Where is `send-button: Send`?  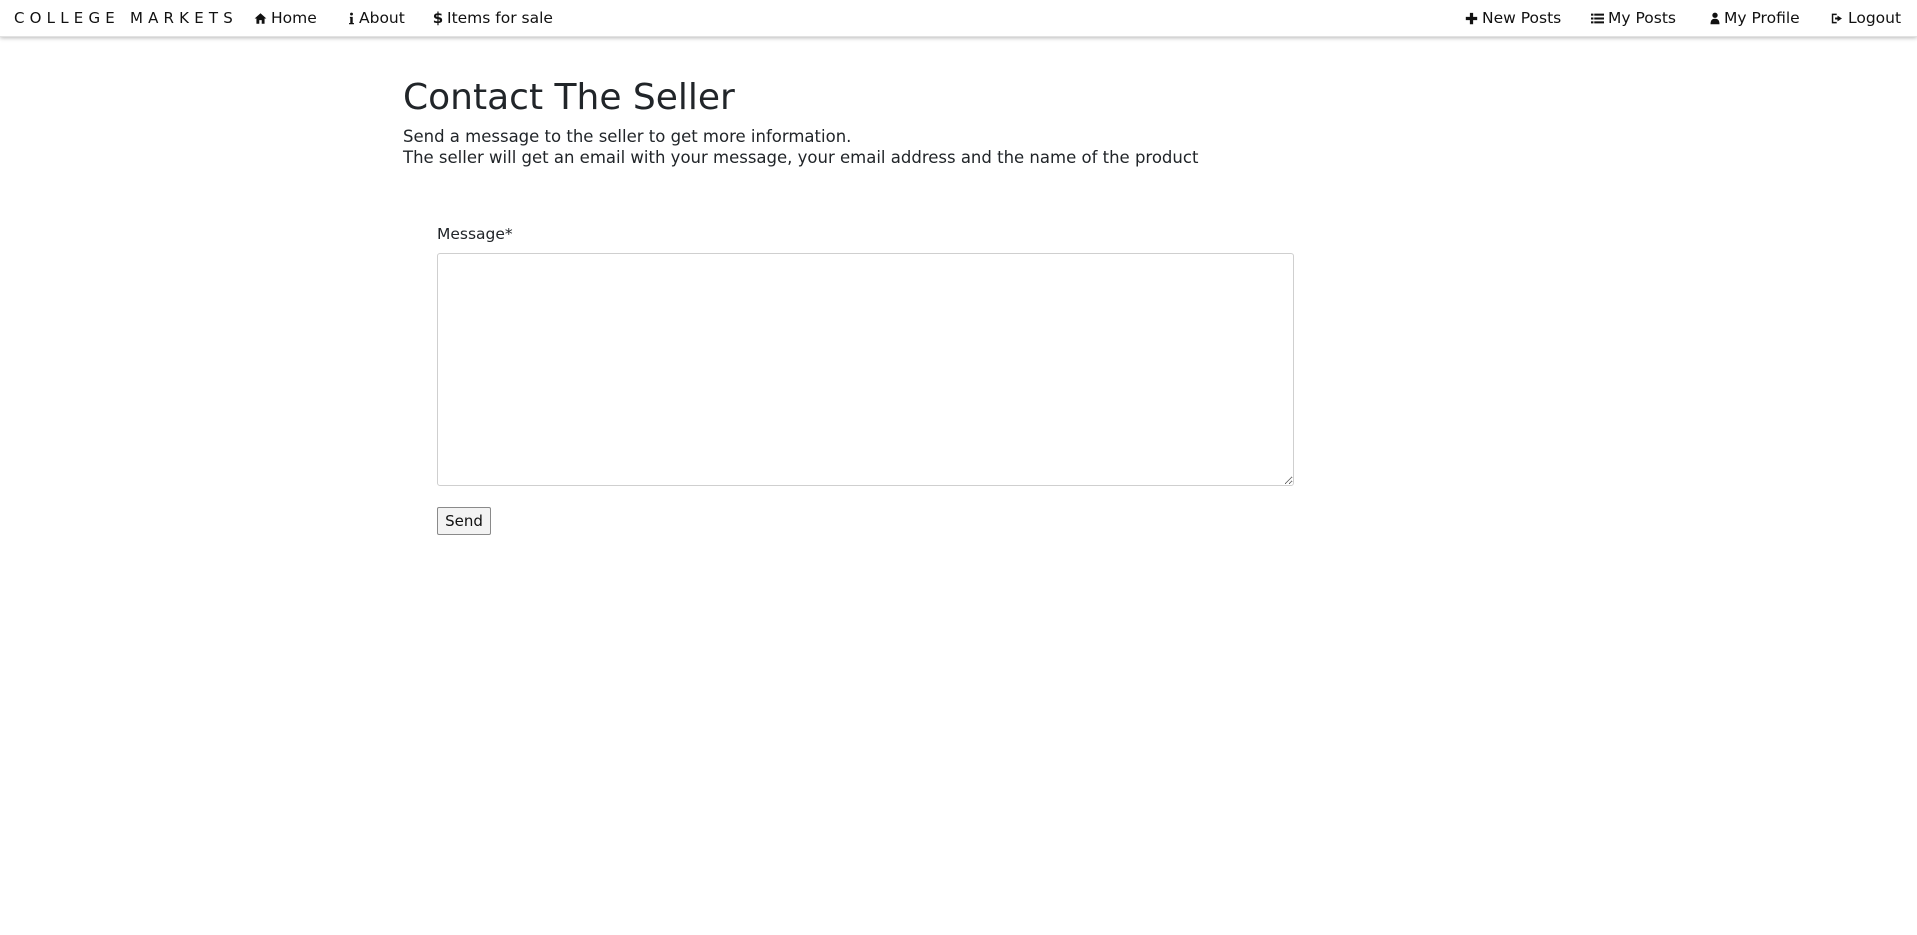 send-button: Send is located at coordinates (464, 521).